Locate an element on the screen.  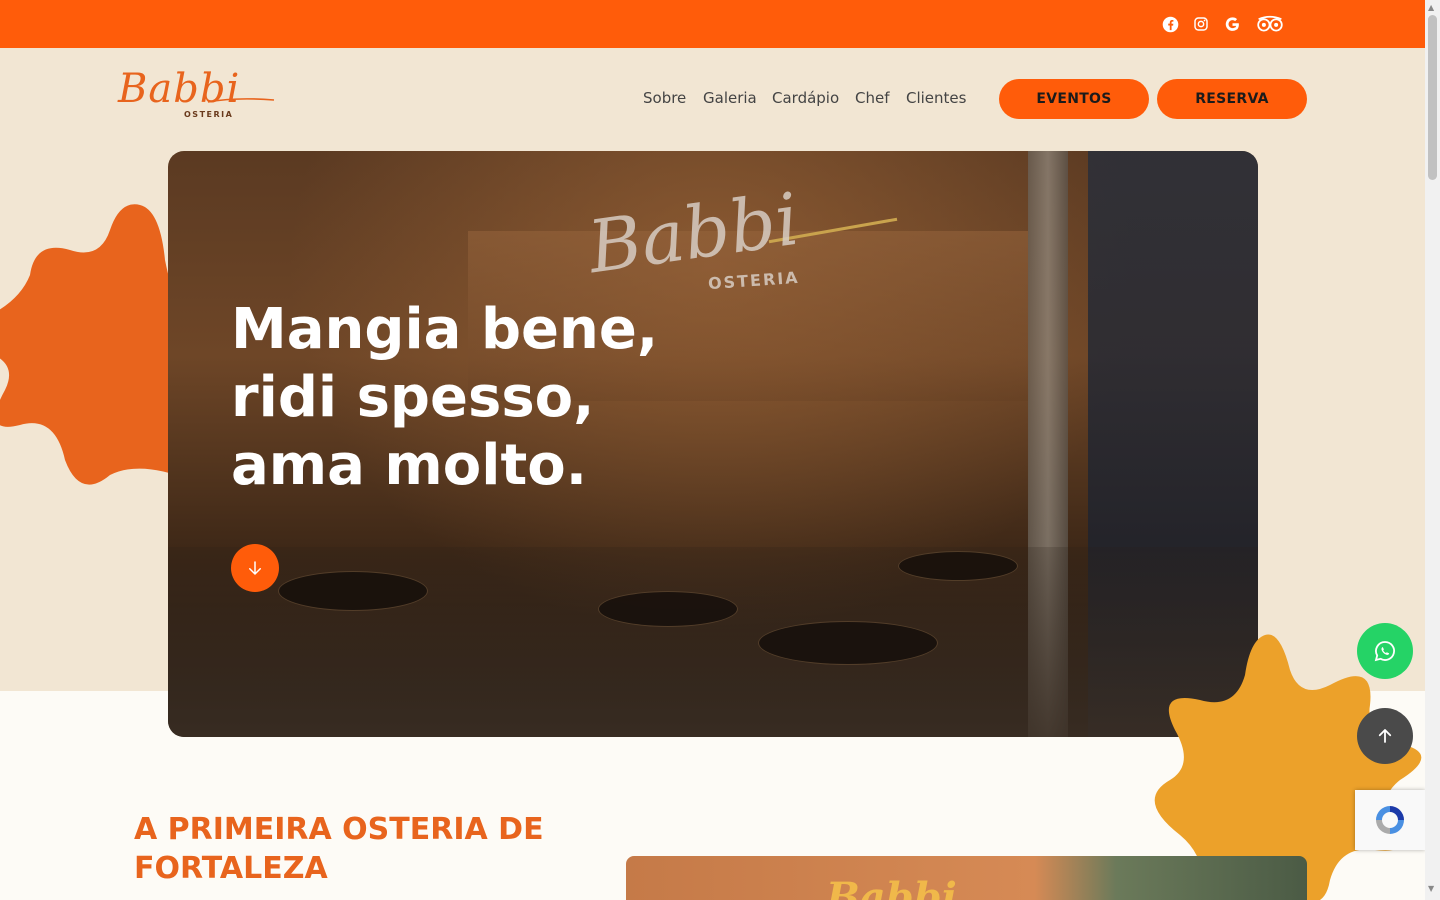
whatsapp-button is located at coordinates (1385, 651).